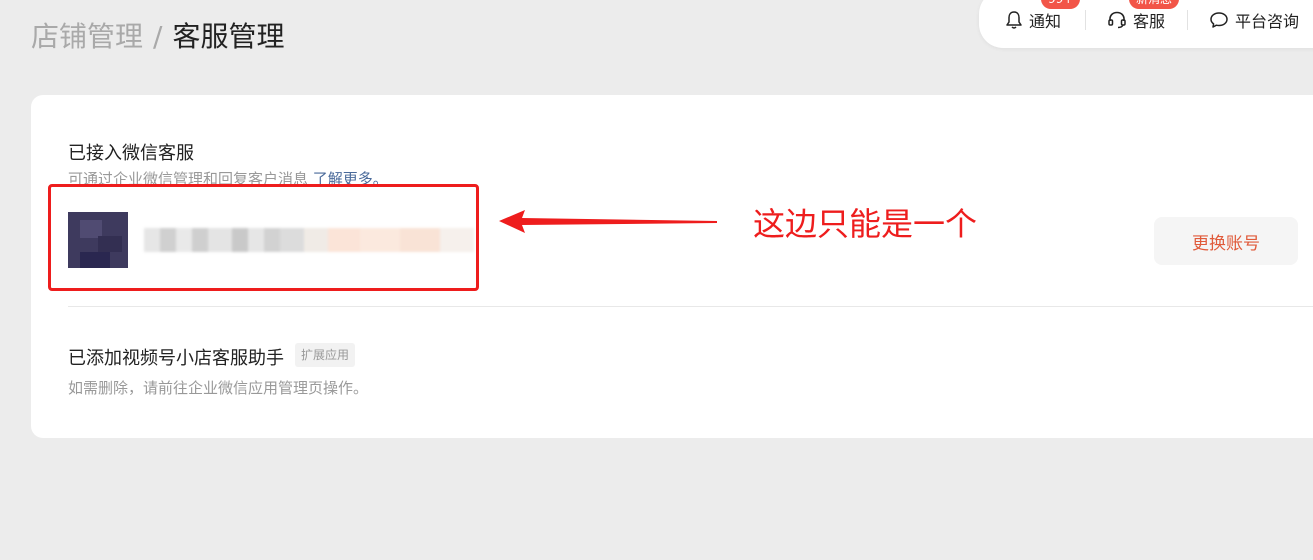 This screenshot has width=1313, height=560. I want to click on chat-bubble-icon, so click(1219, 20).